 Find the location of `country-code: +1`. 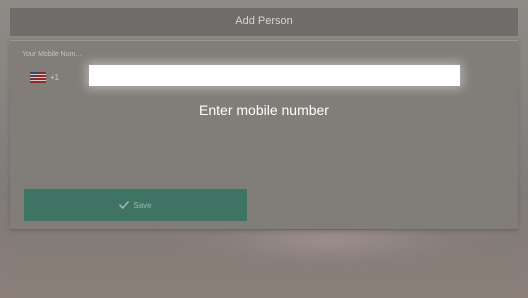

country-code: +1 is located at coordinates (54, 77).